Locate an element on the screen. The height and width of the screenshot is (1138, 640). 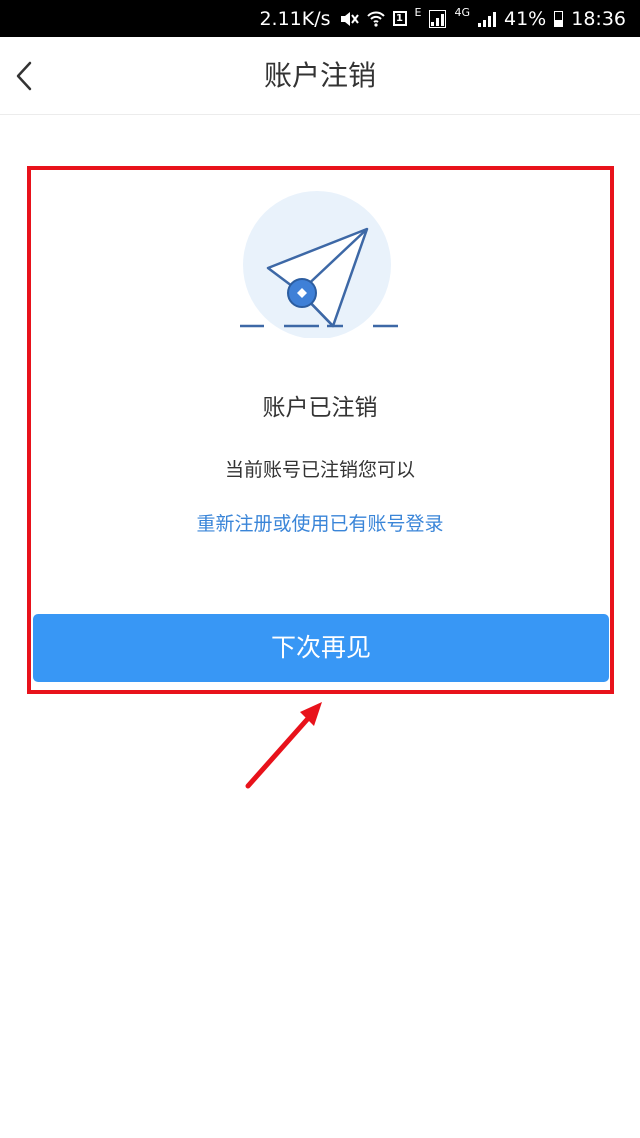
status-bar: 2.11K/s 1 E 4G 41% 18:36 is located at coordinates (320, 18).